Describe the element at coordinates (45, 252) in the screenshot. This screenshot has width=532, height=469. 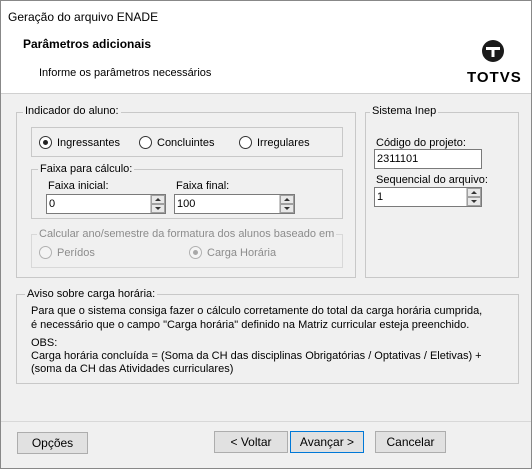
I see `radio-periodos-circle` at that location.